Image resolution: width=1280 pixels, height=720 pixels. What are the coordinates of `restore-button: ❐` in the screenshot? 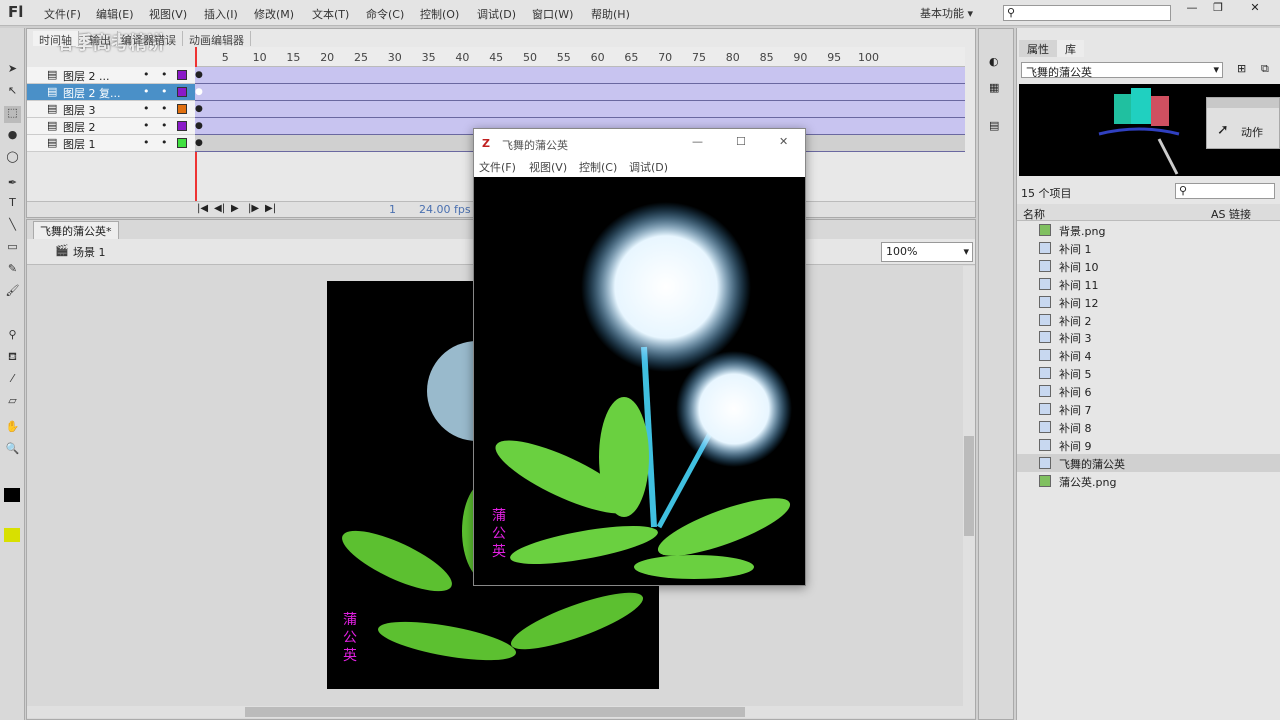 It's located at (1218, 9).